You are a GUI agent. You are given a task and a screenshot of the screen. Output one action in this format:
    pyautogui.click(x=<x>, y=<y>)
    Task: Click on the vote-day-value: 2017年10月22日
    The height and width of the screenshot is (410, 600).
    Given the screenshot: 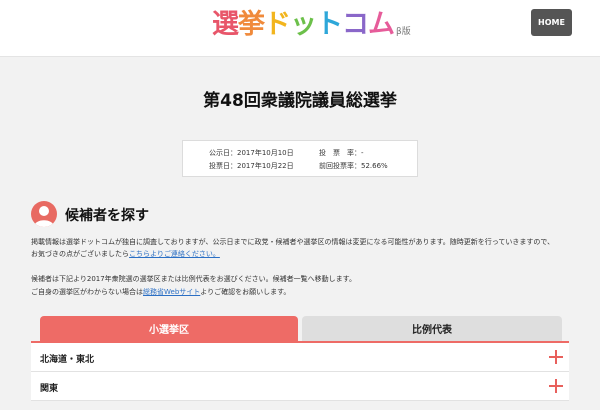 What is the action you would take?
    pyautogui.click(x=265, y=166)
    